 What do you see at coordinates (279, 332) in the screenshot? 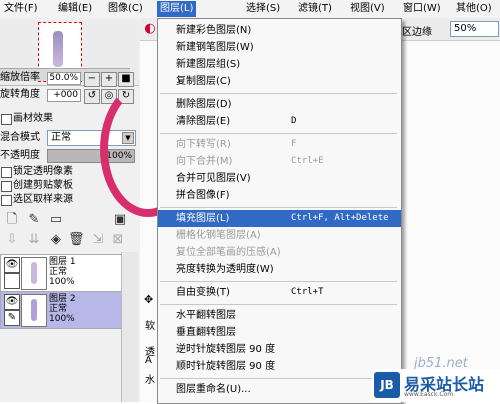
I see `menu-item-flip-vertical: 垂直翻转图层` at bounding box center [279, 332].